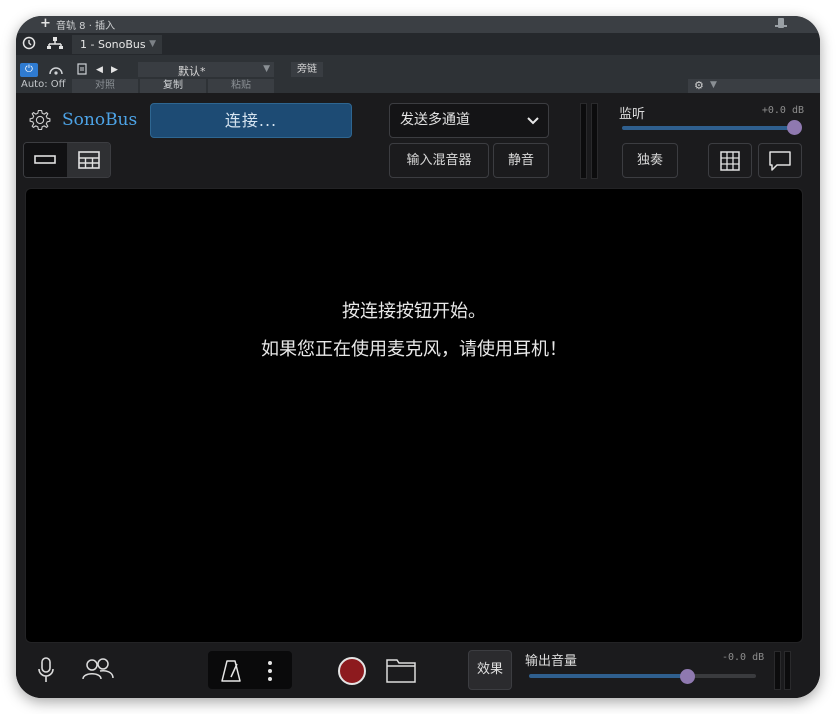 This screenshot has width=836, height=714. I want to click on effects-button: 效果, so click(490, 670).